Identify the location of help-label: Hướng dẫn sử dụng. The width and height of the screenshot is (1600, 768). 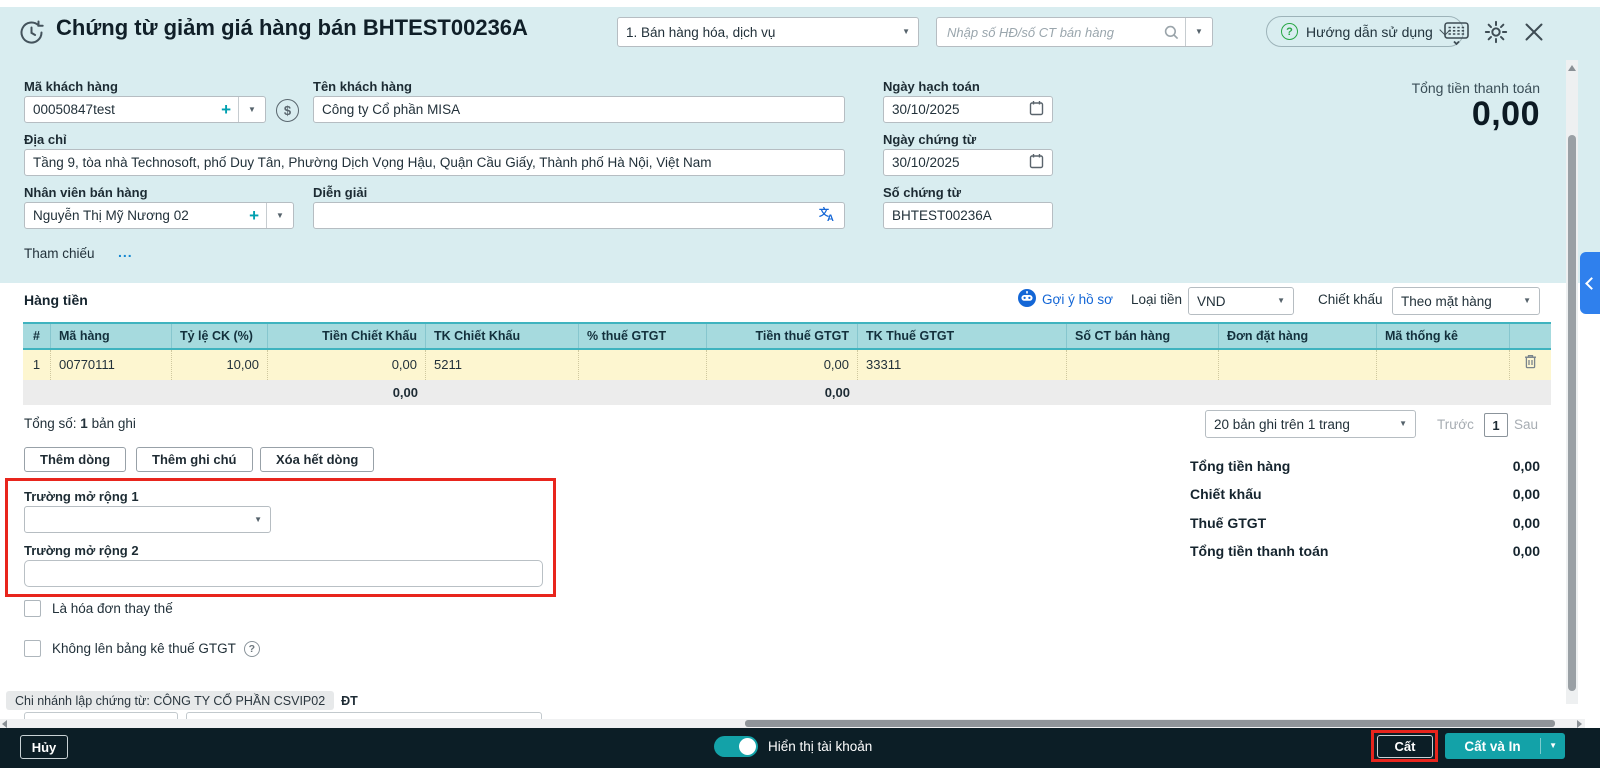
(1369, 31).